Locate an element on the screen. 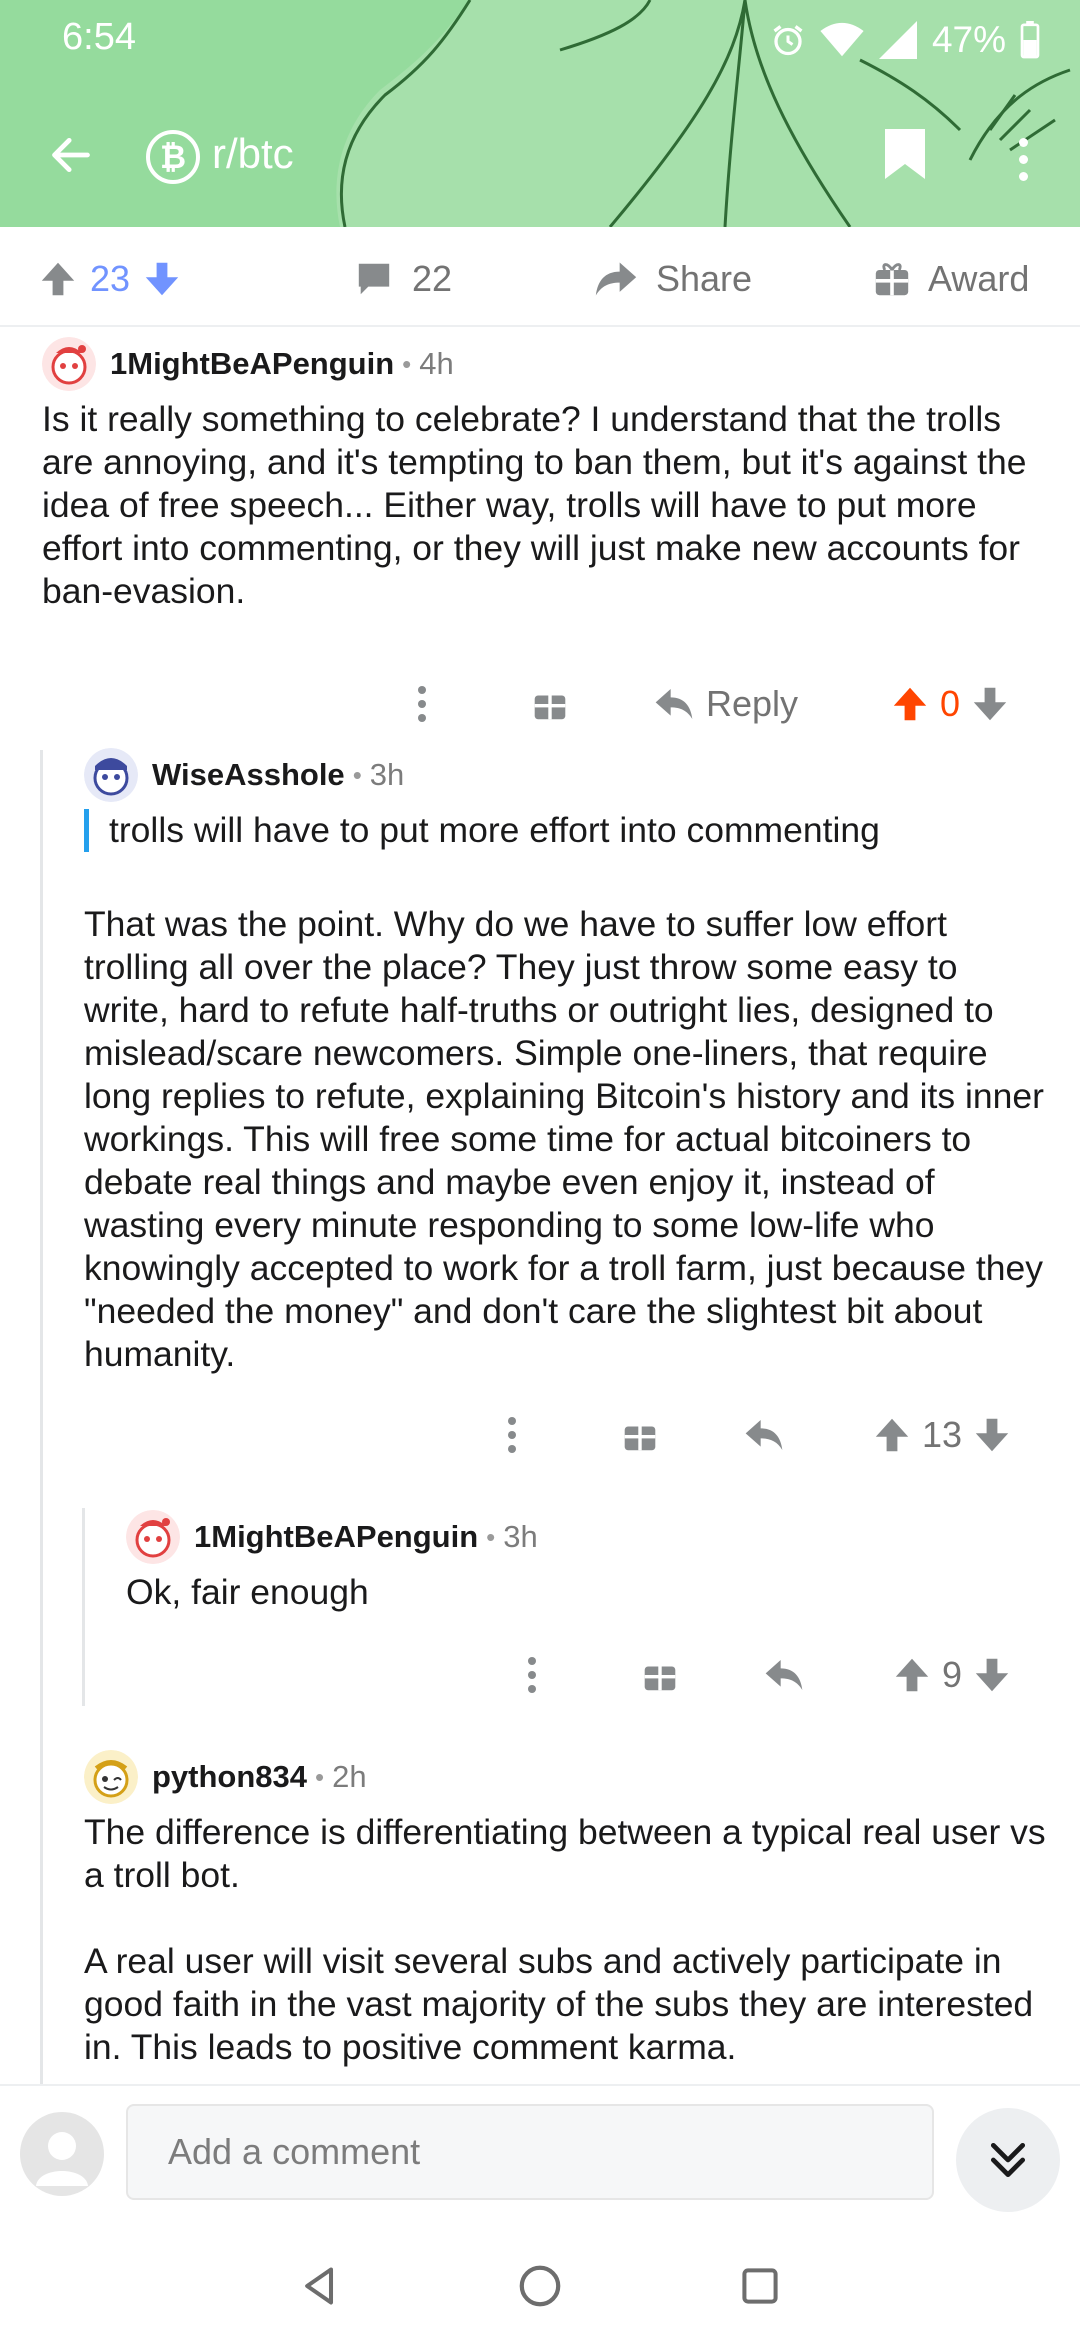 Image resolution: width=1080 pixels, height=2340 pixels. comment-score: 13 is located at coordinates (942, 1434).